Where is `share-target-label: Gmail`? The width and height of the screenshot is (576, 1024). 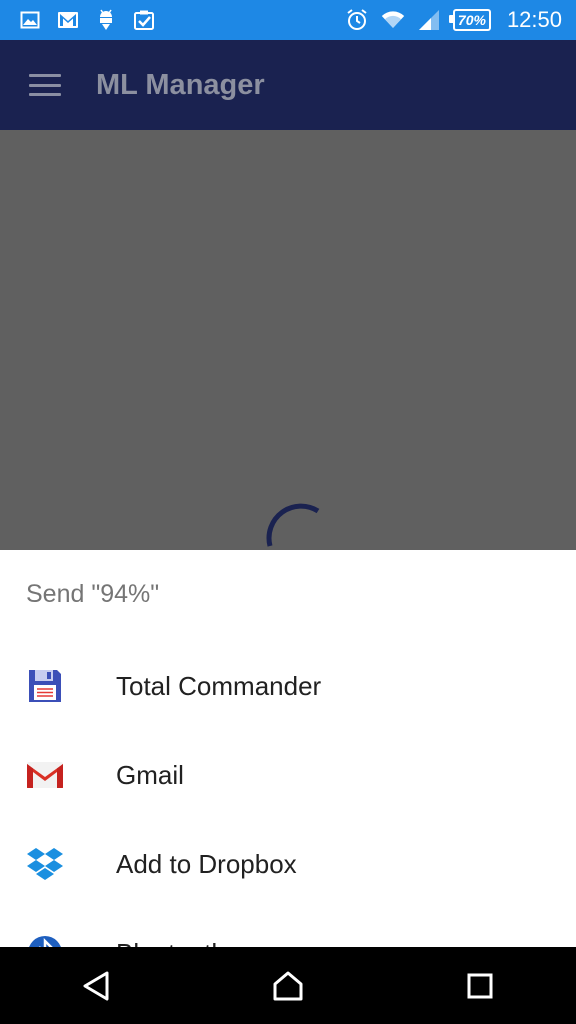 share-target-label: Gmail is located at coordinates (150, 774).